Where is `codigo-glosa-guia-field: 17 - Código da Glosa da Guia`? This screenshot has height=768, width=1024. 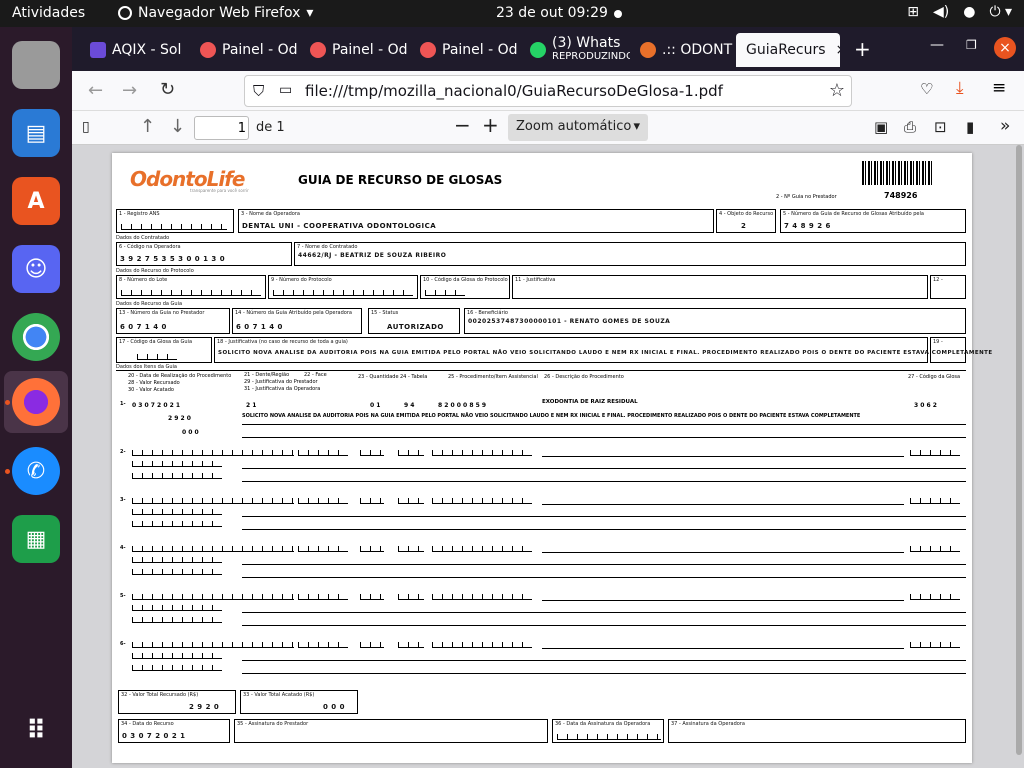
codigo-glosa-guia-field: 17 - Código da Glosa da Guia is located at coordinates (164, 350).